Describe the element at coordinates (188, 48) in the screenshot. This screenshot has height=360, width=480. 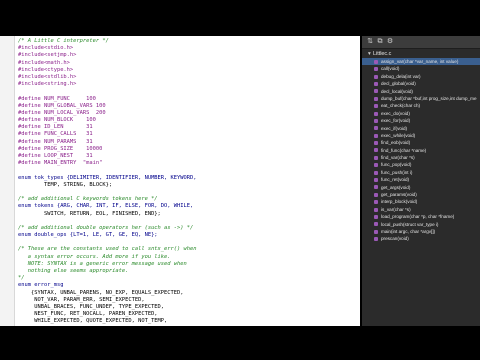
I see `code-line: #include<stdio.h>` at that location.